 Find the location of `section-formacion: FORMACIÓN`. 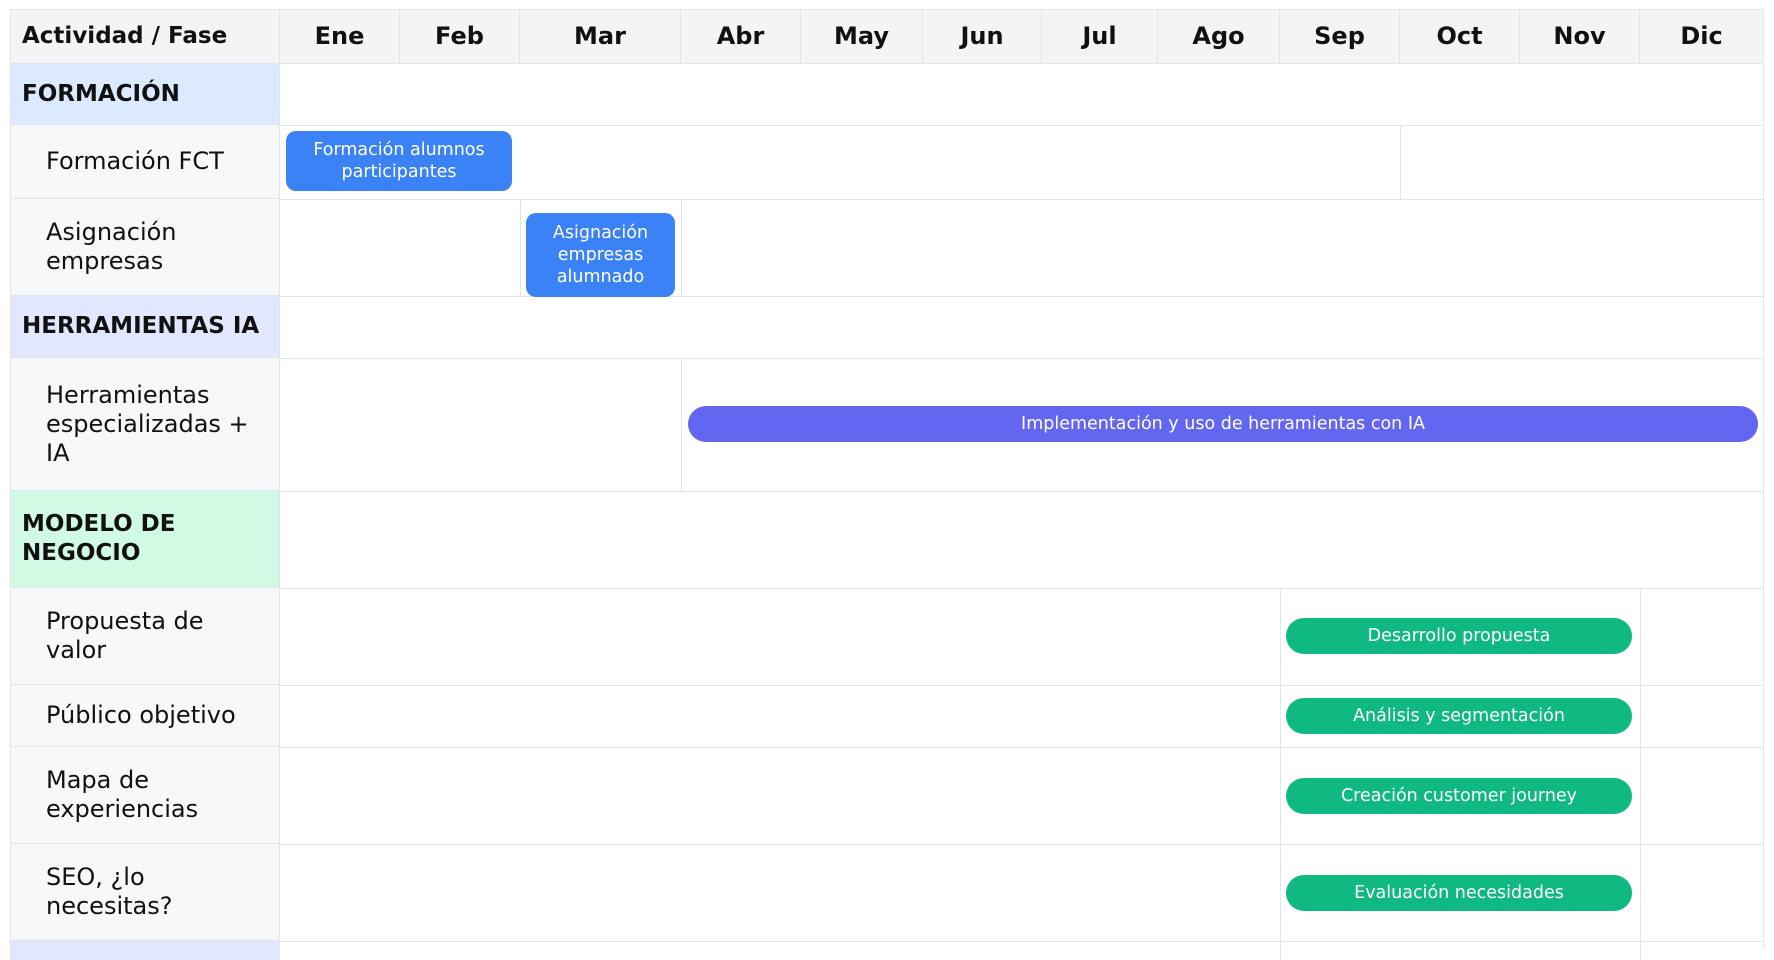

section-formacion: FORMACIÓN is located at coordinates (145, 94).